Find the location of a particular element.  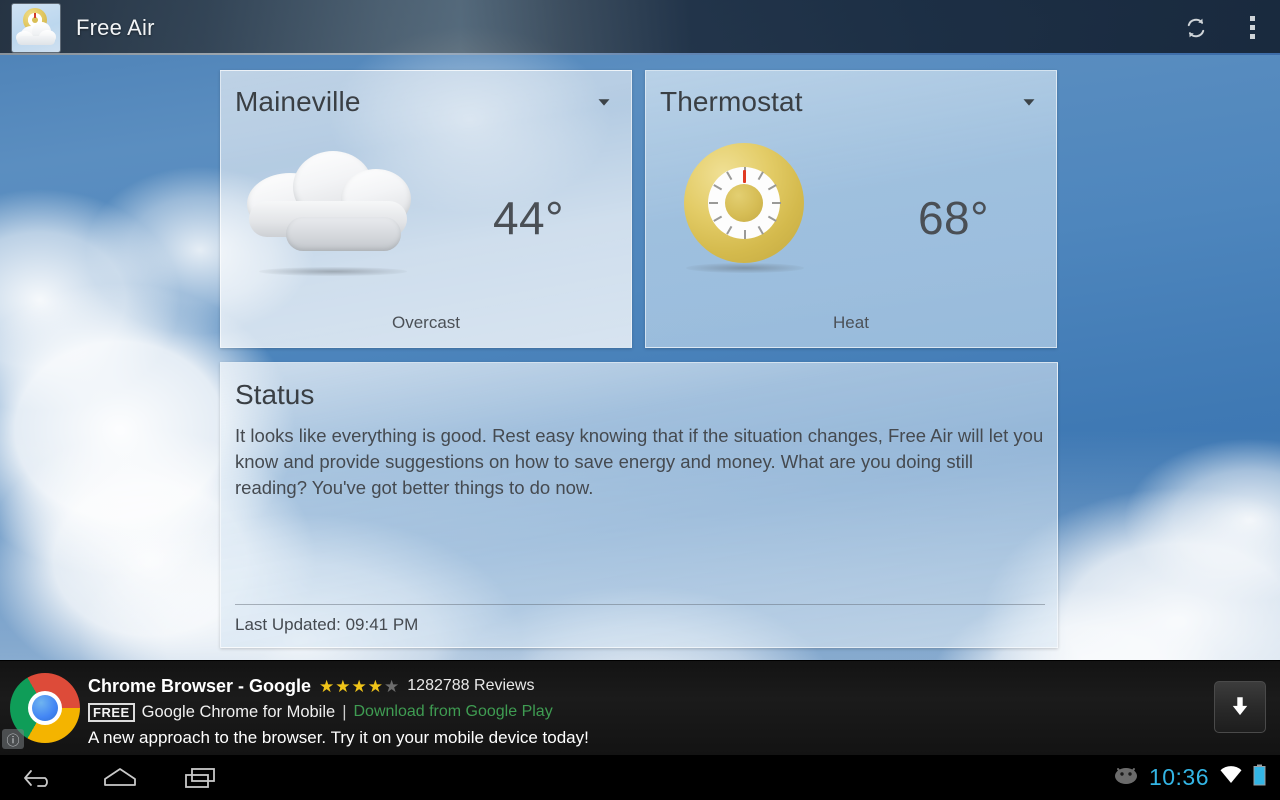

system-navigation-bar: 10:36 is located at coordinates (640, 777).